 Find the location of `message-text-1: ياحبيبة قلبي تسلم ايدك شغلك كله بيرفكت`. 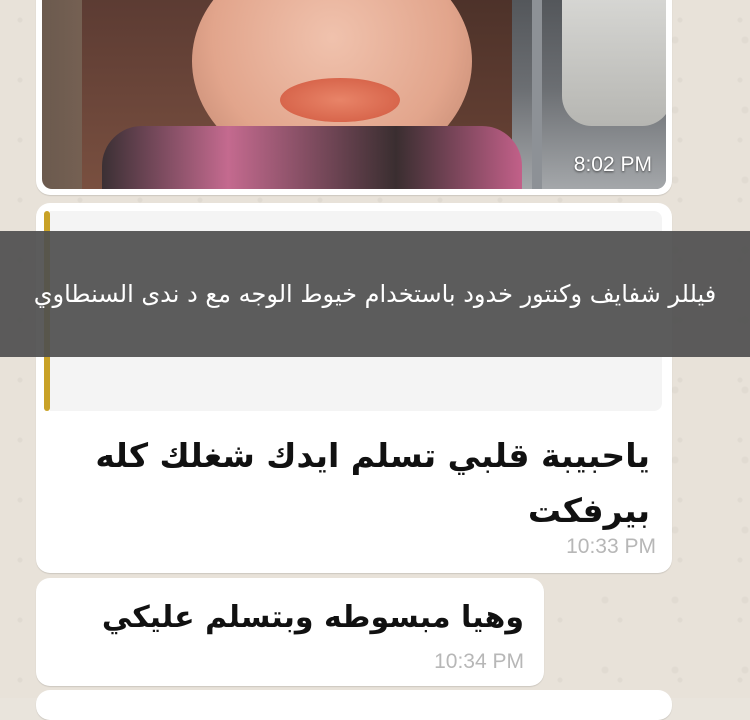

message-text-1: ياحبيبة قلبي تسلم ايدك شغلك كله بيرفكت is located at coordinates (372, 483).